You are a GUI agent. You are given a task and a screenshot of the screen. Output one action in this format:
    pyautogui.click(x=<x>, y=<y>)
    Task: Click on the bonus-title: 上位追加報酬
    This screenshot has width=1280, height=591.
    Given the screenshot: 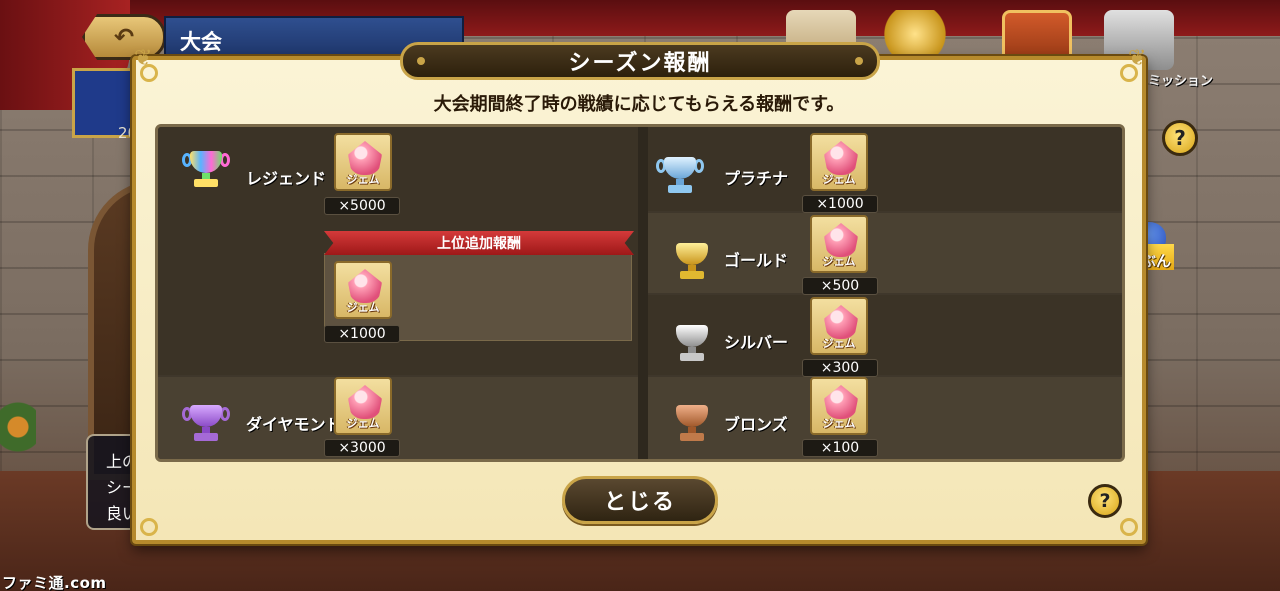 What is the action you would take?
    pyautogui.click(x=479, y=244)
    